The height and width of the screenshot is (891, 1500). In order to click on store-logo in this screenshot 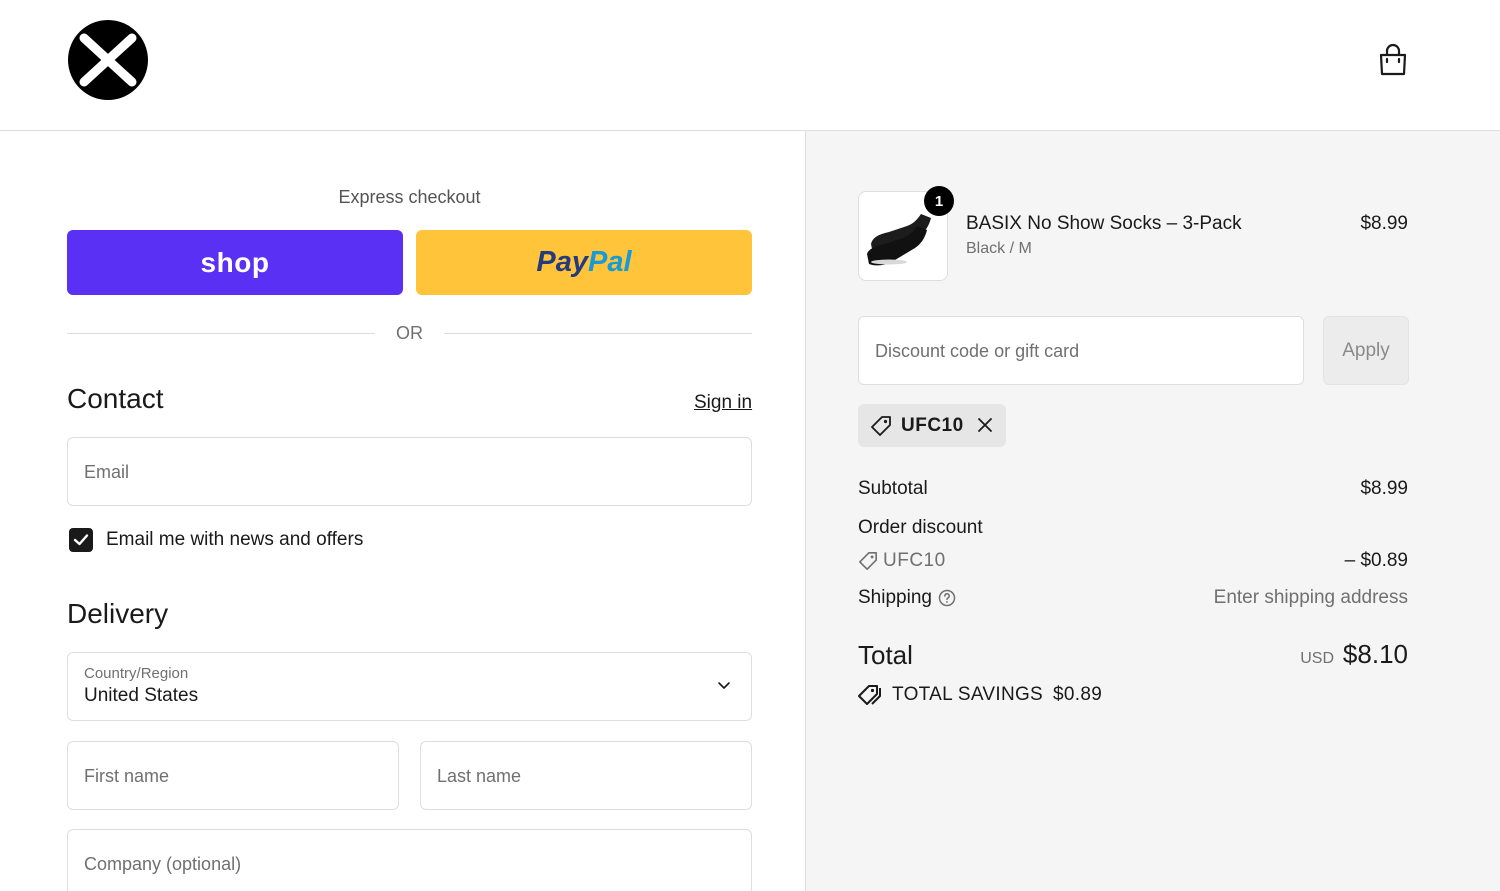, I will do `click(108, 60)`.